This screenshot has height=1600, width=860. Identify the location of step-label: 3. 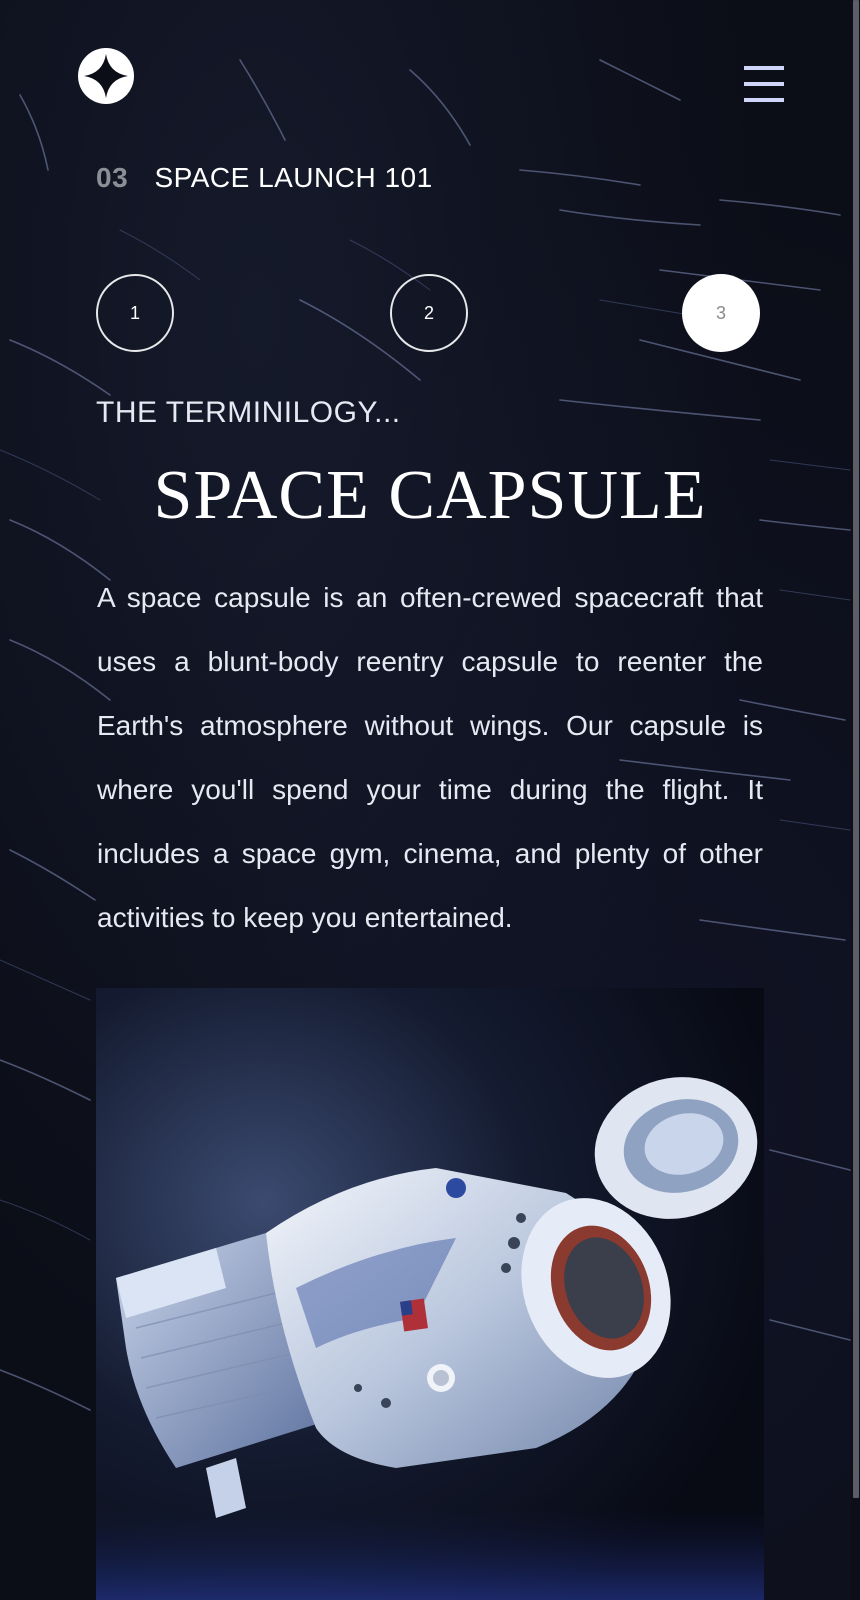
(720, 312).